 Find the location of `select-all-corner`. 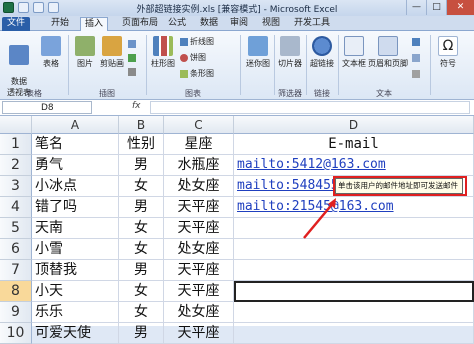

select-all-corner is located at coordinates (16, 125).